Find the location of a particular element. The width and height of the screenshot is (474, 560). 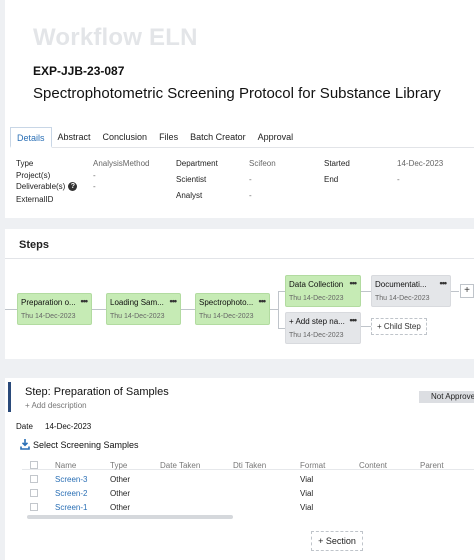

section-title: Select Screening Samples is located at coordinates (86, 445).